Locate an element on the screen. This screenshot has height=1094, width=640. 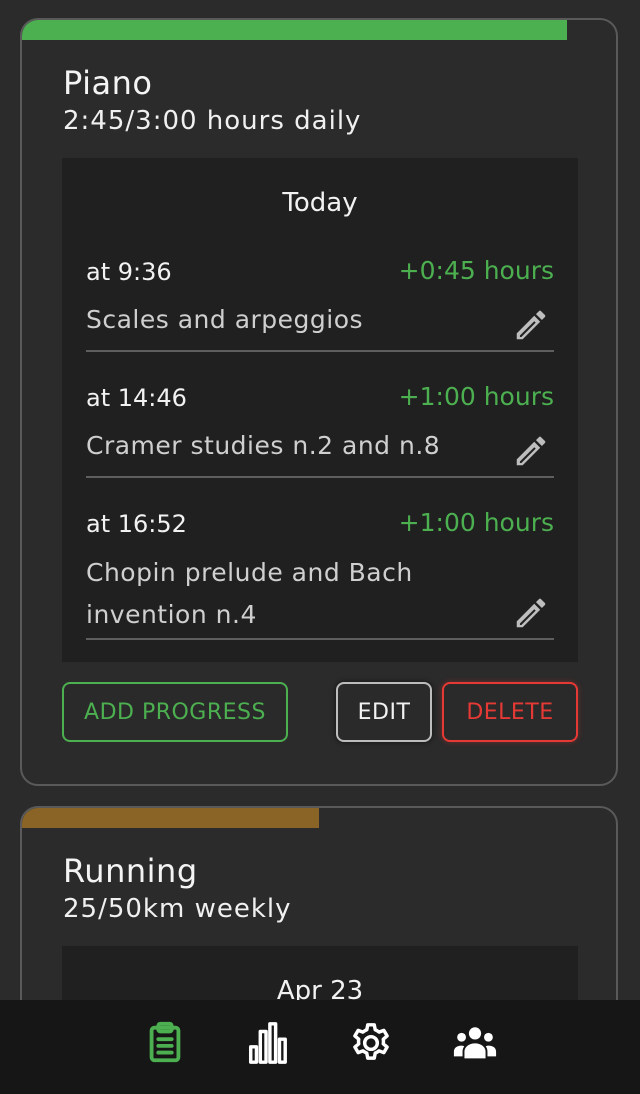
users-icon is located at coordinates (475, 1043).